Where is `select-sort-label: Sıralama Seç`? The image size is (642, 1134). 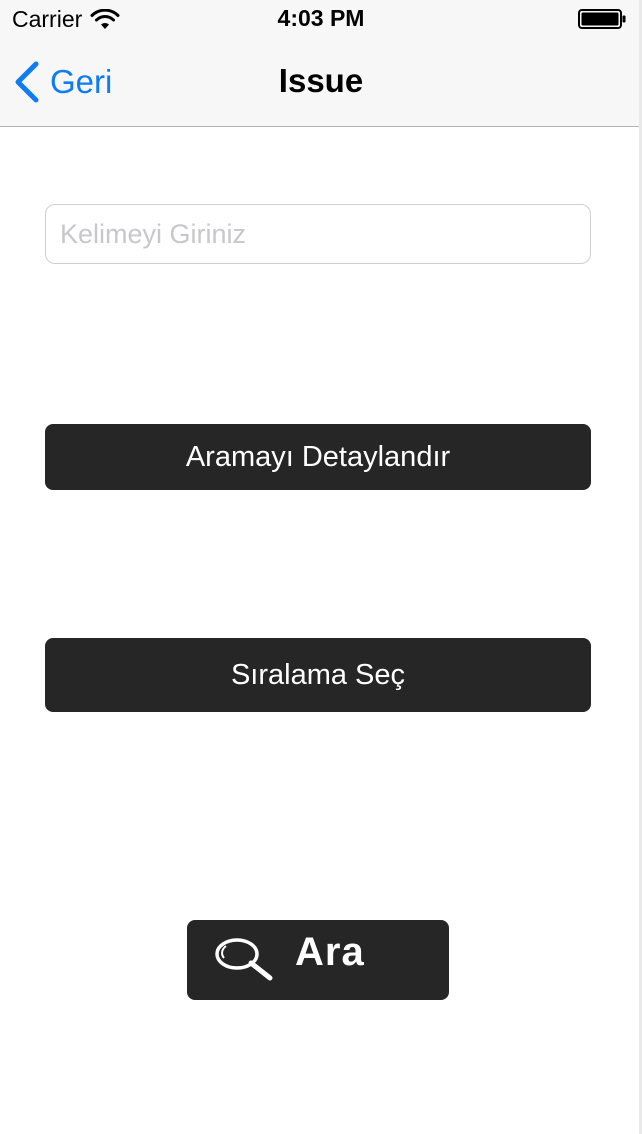 select-sort-label: Sıralama Seç is located at coordinates (318, 674).